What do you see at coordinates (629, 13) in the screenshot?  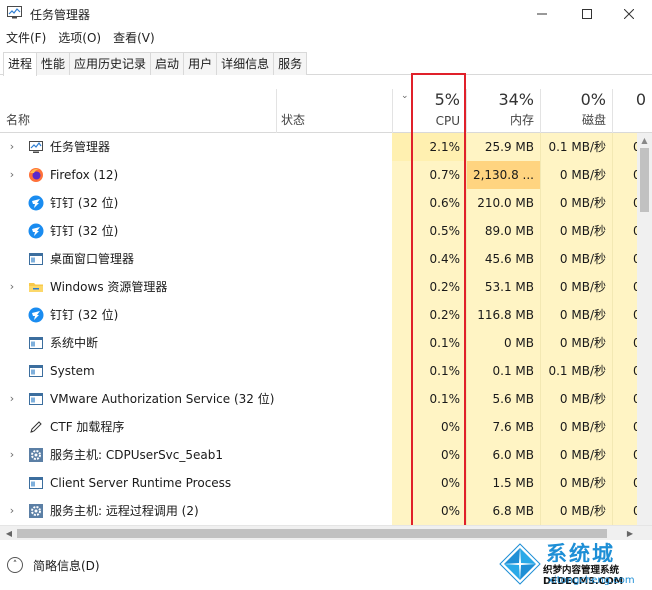 I see `close-button` at bounding box center [629, 13].